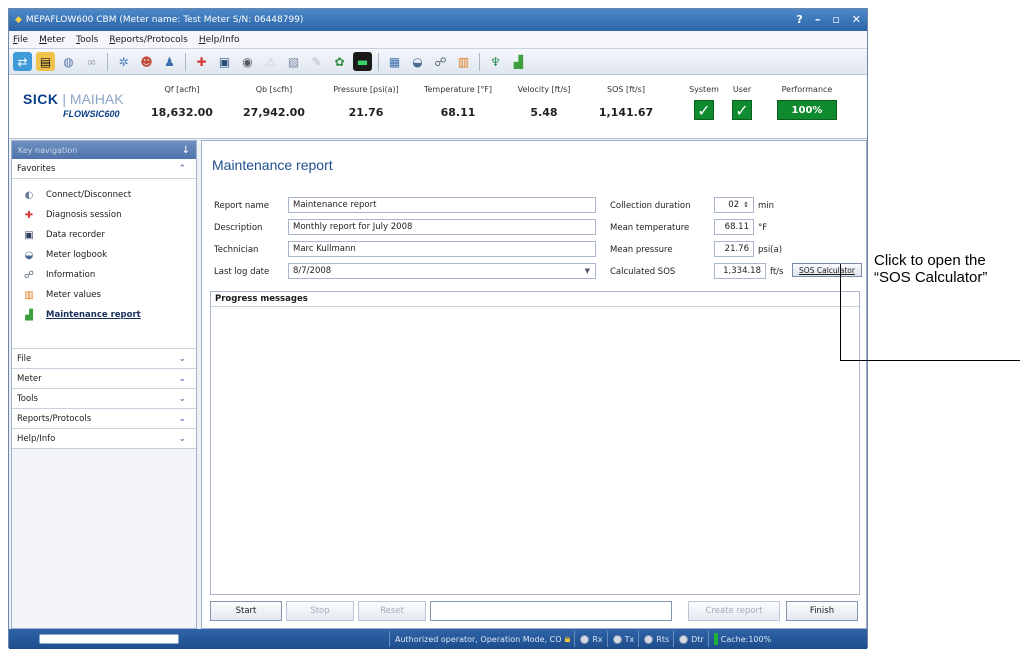 This screenshot has width=1026, height=649. I want to click on group-reports-protocols: Reports/Protocols ⌄, so click(104, 419).